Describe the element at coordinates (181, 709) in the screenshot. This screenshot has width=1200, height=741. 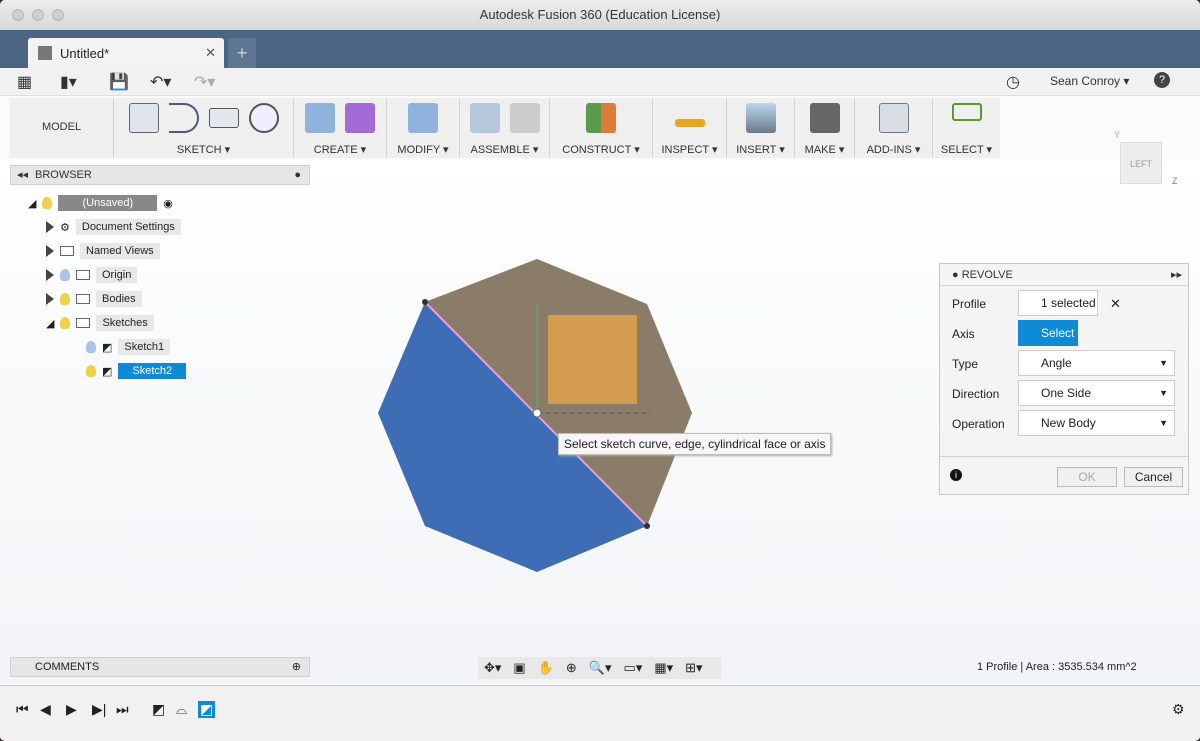
I see `timeline-extrude-icon: ⌓` at that location.